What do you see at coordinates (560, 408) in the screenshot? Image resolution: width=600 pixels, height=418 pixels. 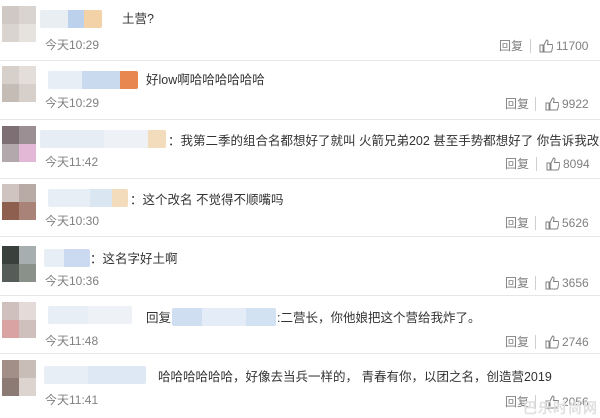 I see `watermark: 巴乐时尚网` at bounding box center [560, 408].